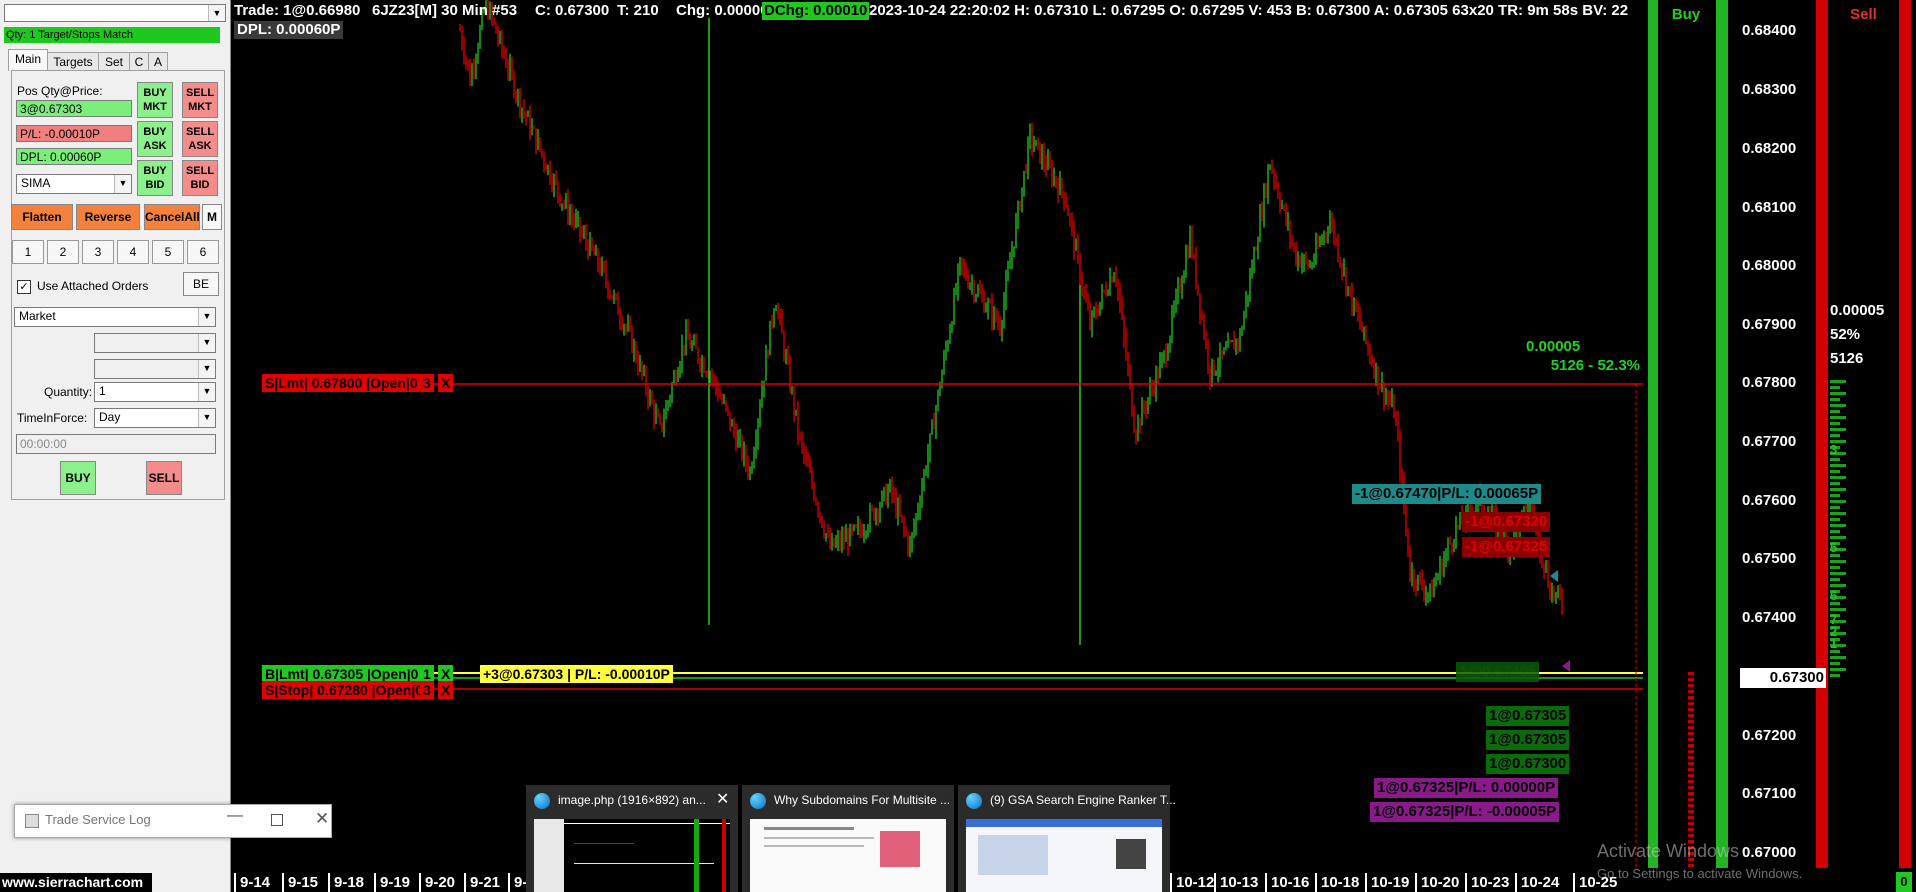  Describe the element at coordinates (155, 418) in the screenshot. I see `tif-combo: Day ▼` at that location.